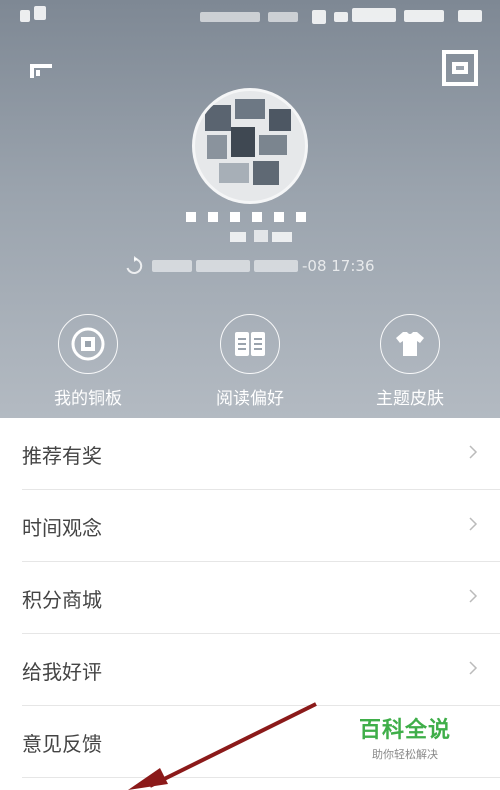 This screenshot has width=500, height=790. Describe the element at coordinates (261, 454) in the screenshot. I see `menu-item-referral-reward: 推荐有奖` at that location.